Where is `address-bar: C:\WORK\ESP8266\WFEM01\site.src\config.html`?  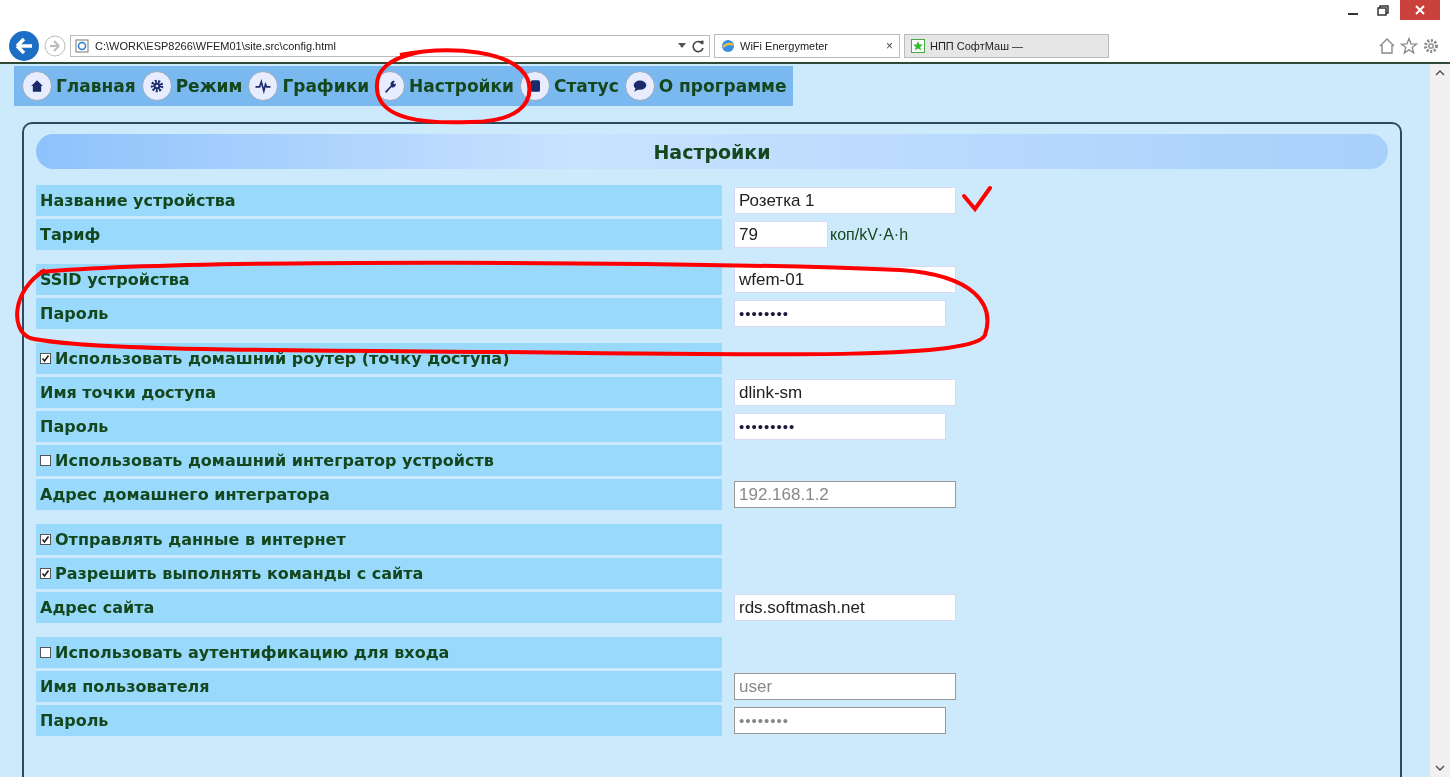 address-bar: C:\WORK\ESP8266\WFEM01\site.src\config.html is located at coordinates (390, 46).